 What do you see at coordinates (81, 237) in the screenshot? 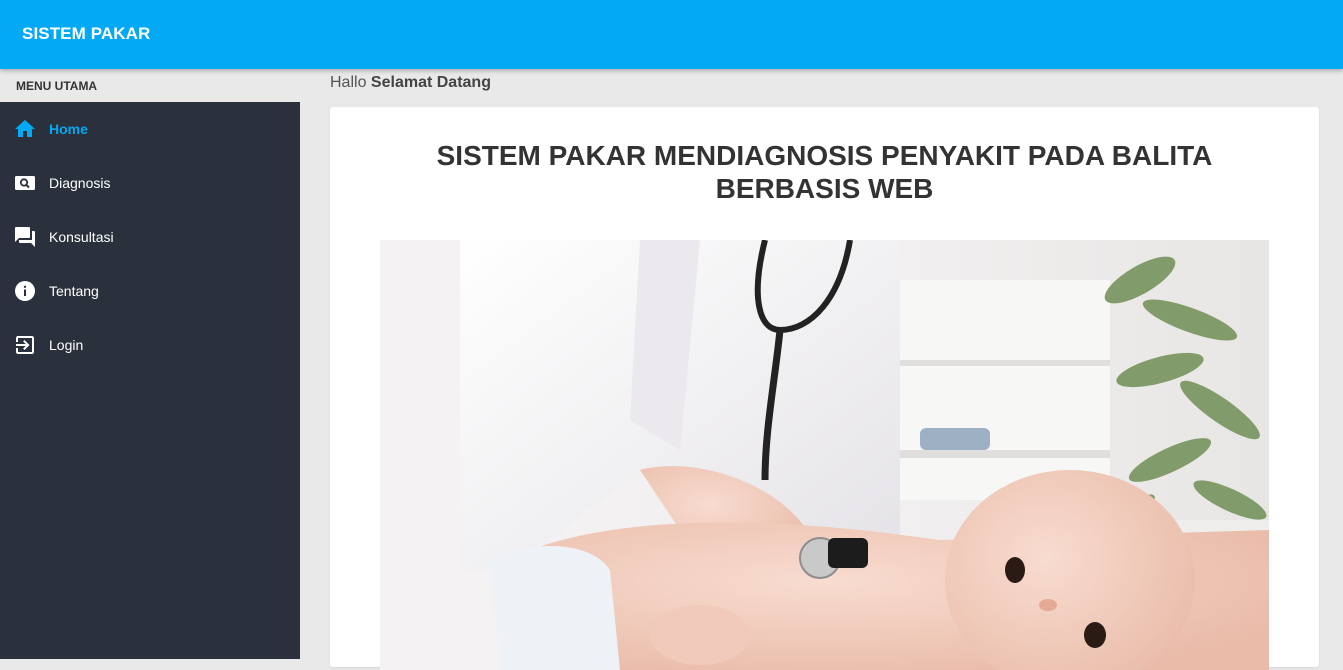
I see `sidebar-item-label: Konsultasi` at bounding box center [81, 237].